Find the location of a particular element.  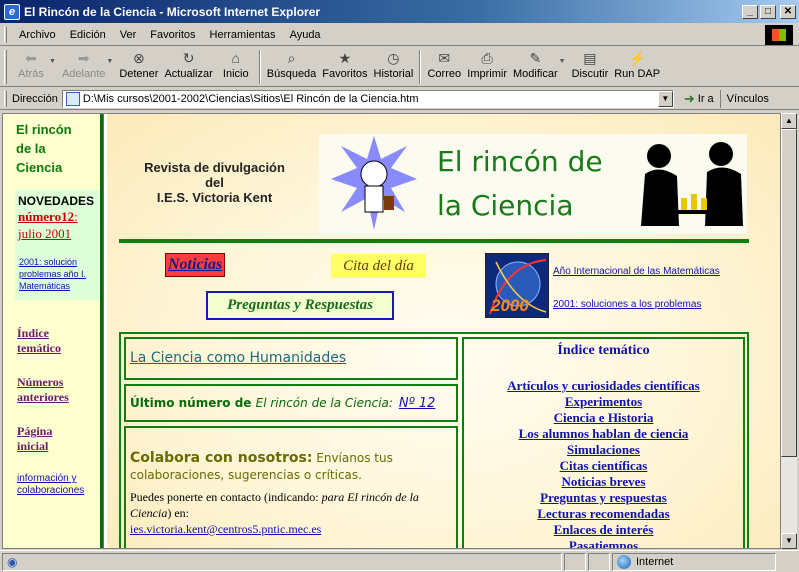

menu-edicion: Edición is located at coordinates (88, 35).